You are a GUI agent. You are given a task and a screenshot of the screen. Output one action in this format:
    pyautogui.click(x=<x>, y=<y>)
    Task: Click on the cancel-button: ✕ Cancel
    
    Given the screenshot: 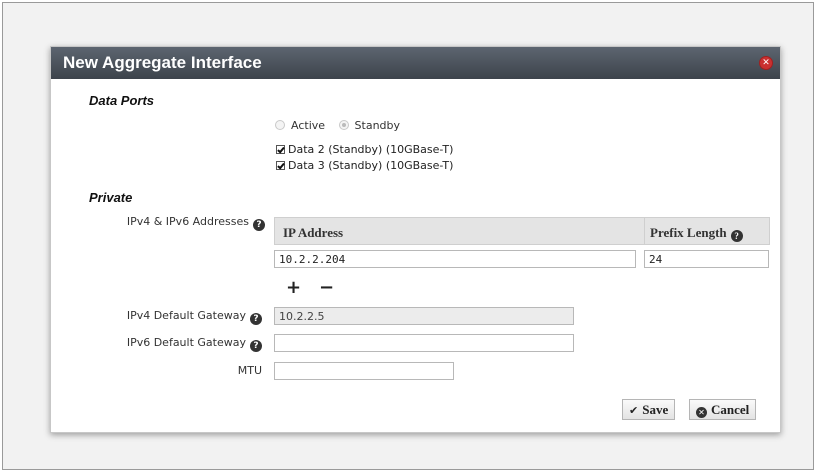 What is the action you would take?
    pyautogui.click(x=723, y=409)
    